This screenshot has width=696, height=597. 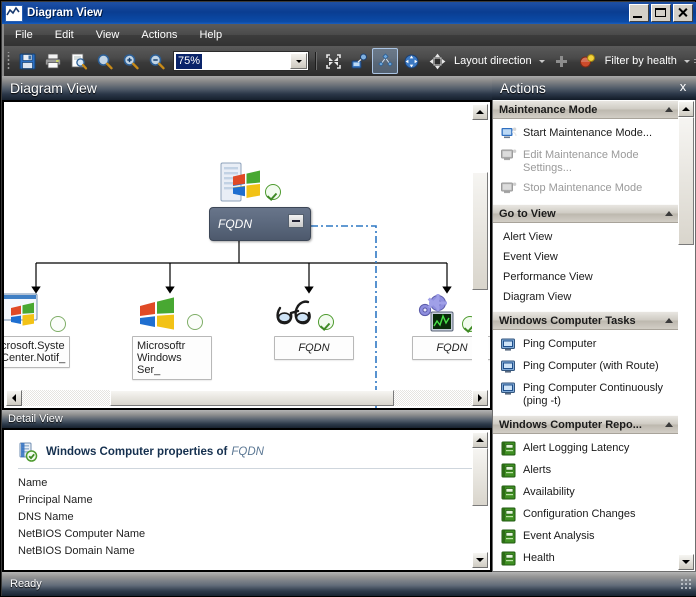 What do you see at coordinates (480, 332) in the screenshot?
I see `scroll-track-lower` at bounding box center [480, 332].